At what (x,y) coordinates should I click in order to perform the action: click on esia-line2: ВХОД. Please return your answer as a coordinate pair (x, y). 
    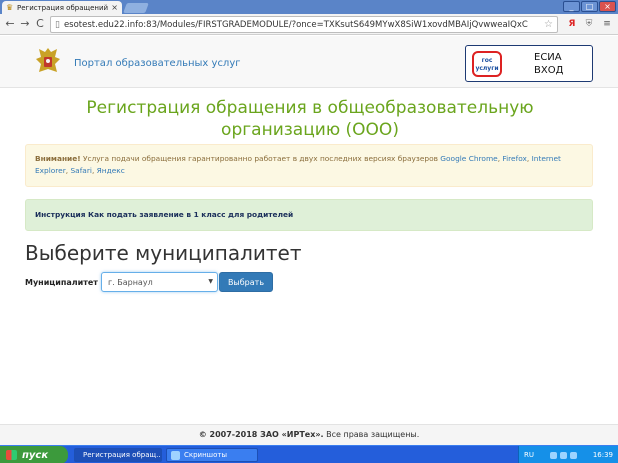
    Looking at the image, I should click on (549, 70).